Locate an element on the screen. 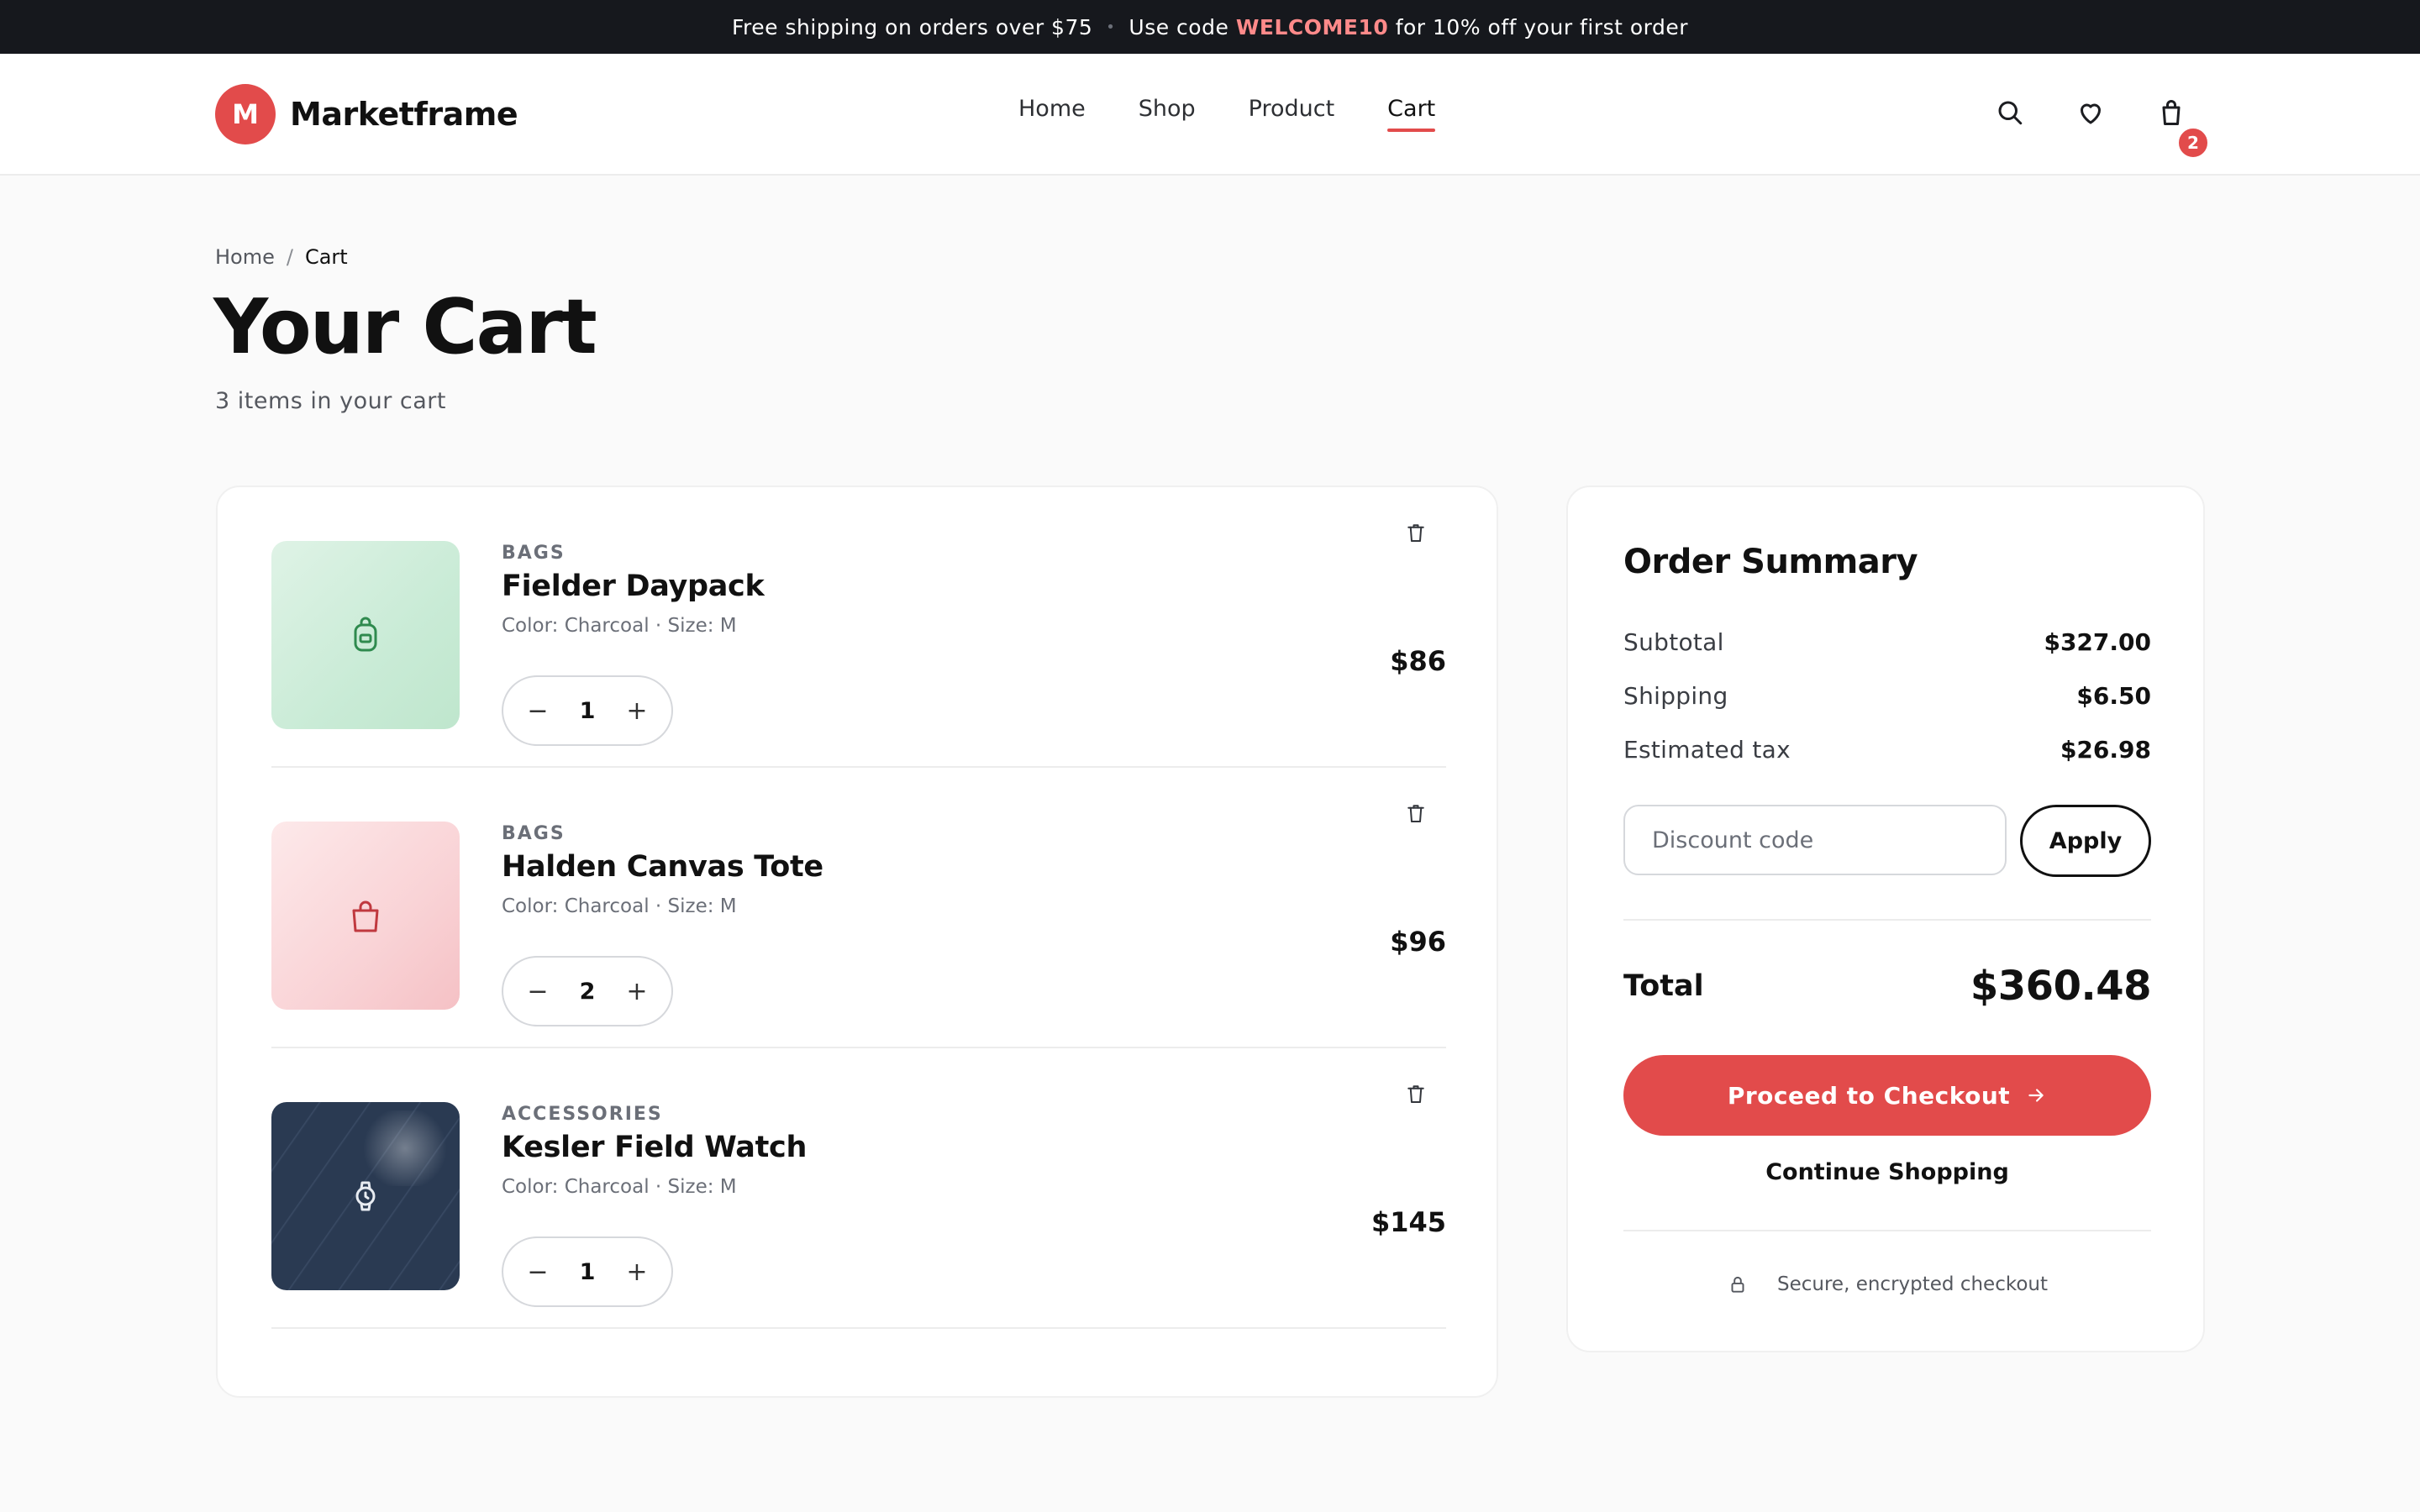 The height and width of the screenshot is (1512, 2420). subtotal-label: Subtotal is located at coordinates (1674, 642).